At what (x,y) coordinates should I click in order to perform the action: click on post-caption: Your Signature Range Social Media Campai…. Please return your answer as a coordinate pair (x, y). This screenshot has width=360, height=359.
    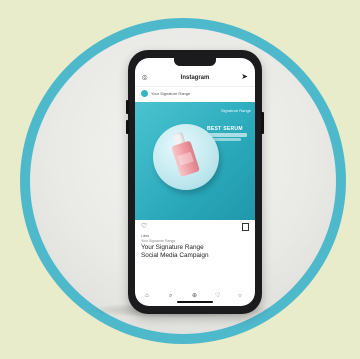
    Looking at the image, I should click on (197, 252).